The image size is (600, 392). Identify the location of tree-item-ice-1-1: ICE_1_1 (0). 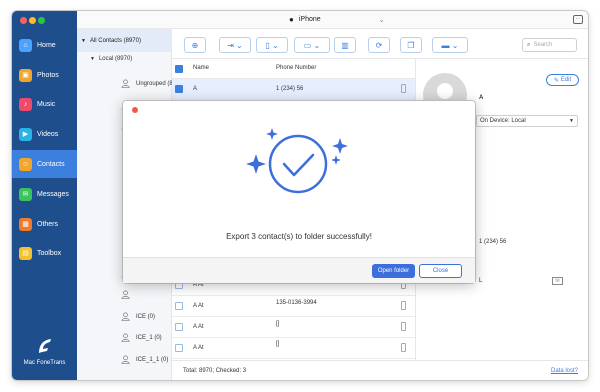
(144, 359).